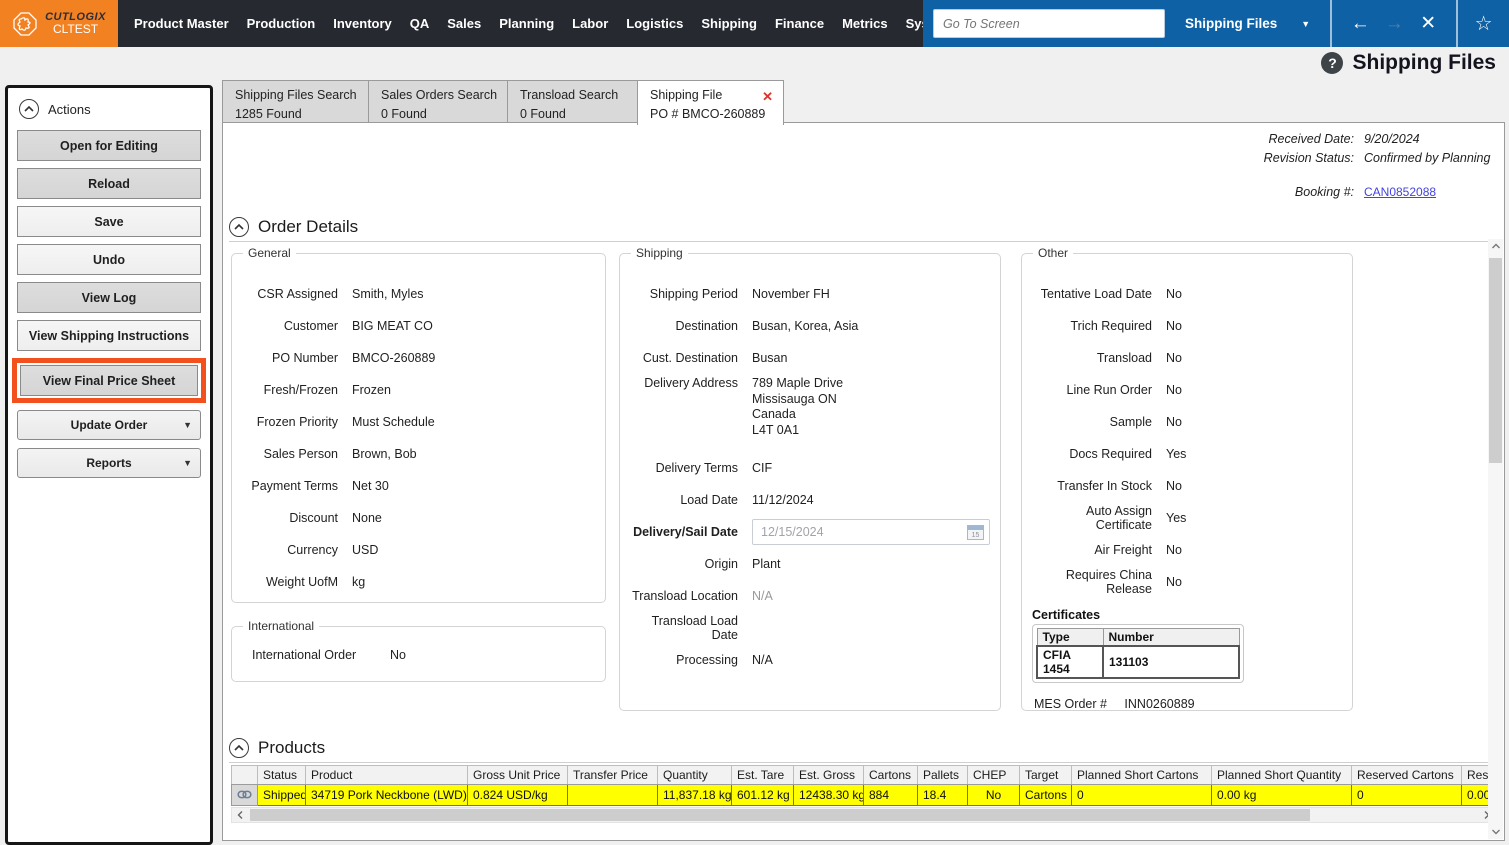  Describe the element at coordinates (1408, 63) in the screenshot. I see `page-title-row: ? Shipping Files` at that location.